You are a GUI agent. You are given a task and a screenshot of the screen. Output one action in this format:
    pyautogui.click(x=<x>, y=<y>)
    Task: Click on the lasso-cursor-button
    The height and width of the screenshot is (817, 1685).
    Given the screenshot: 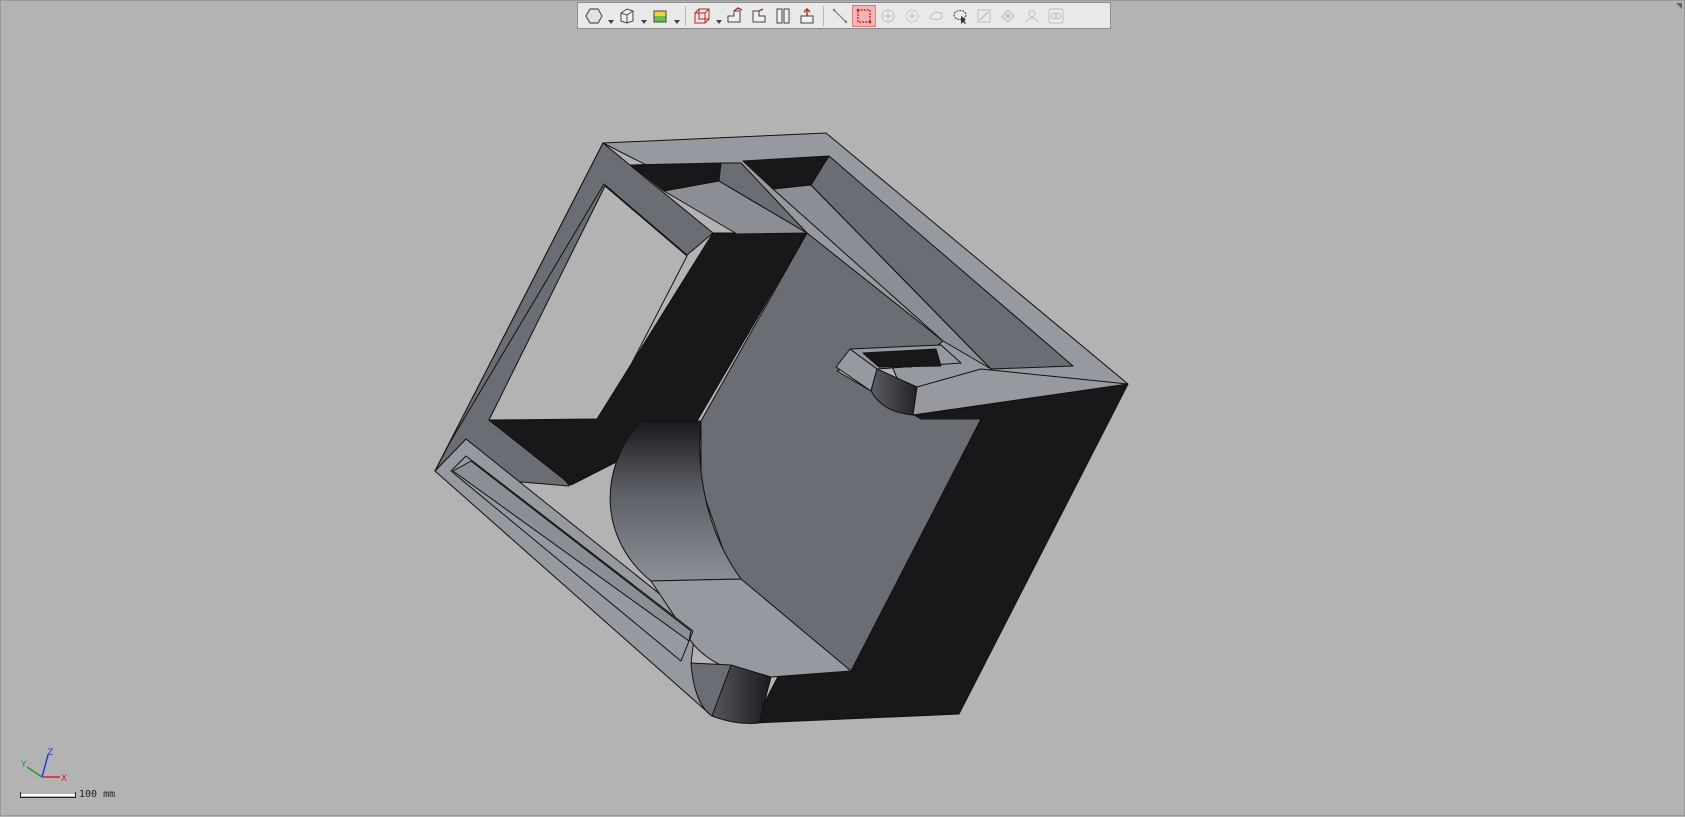 What is the action you would take?
    pyautogui.click(x=960, y=16)
    